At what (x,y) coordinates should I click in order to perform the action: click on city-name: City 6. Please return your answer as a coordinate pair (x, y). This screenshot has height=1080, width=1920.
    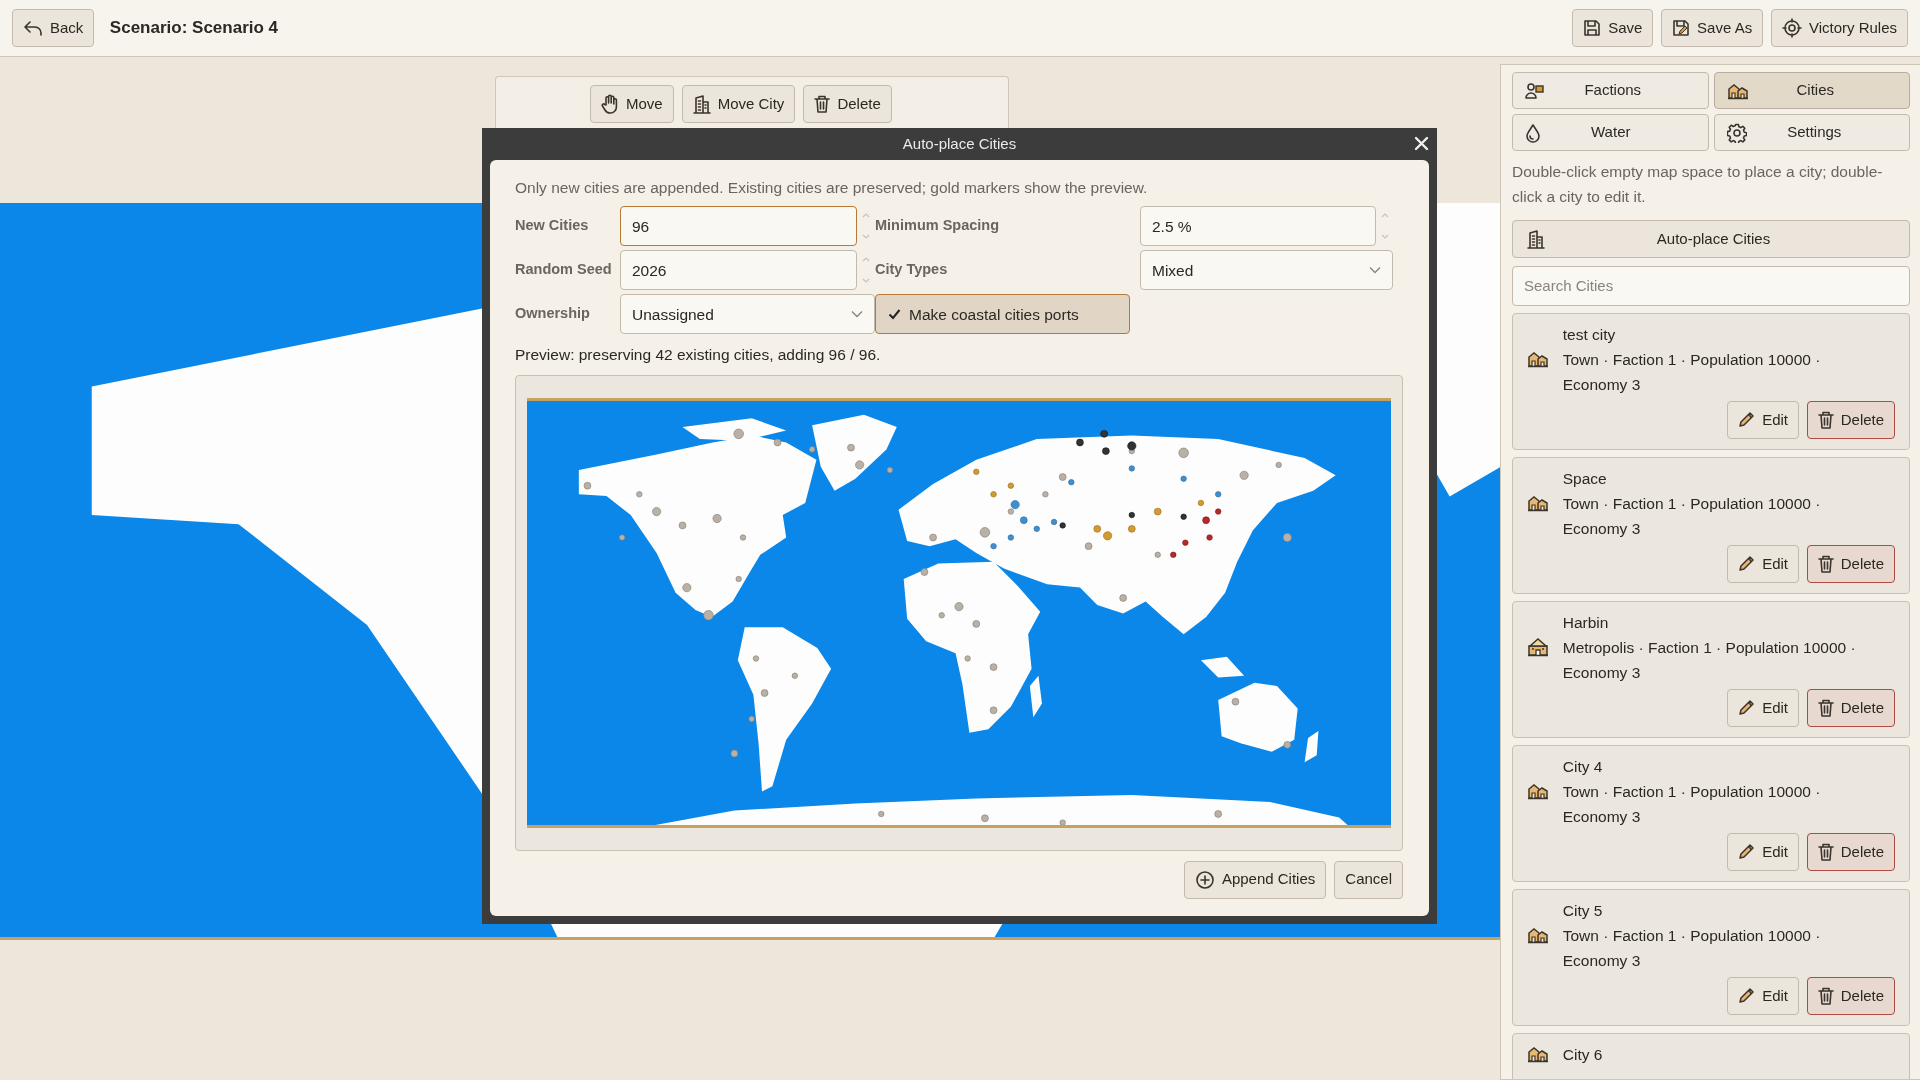
    Looking at the image, I should click on (1583, 1054).